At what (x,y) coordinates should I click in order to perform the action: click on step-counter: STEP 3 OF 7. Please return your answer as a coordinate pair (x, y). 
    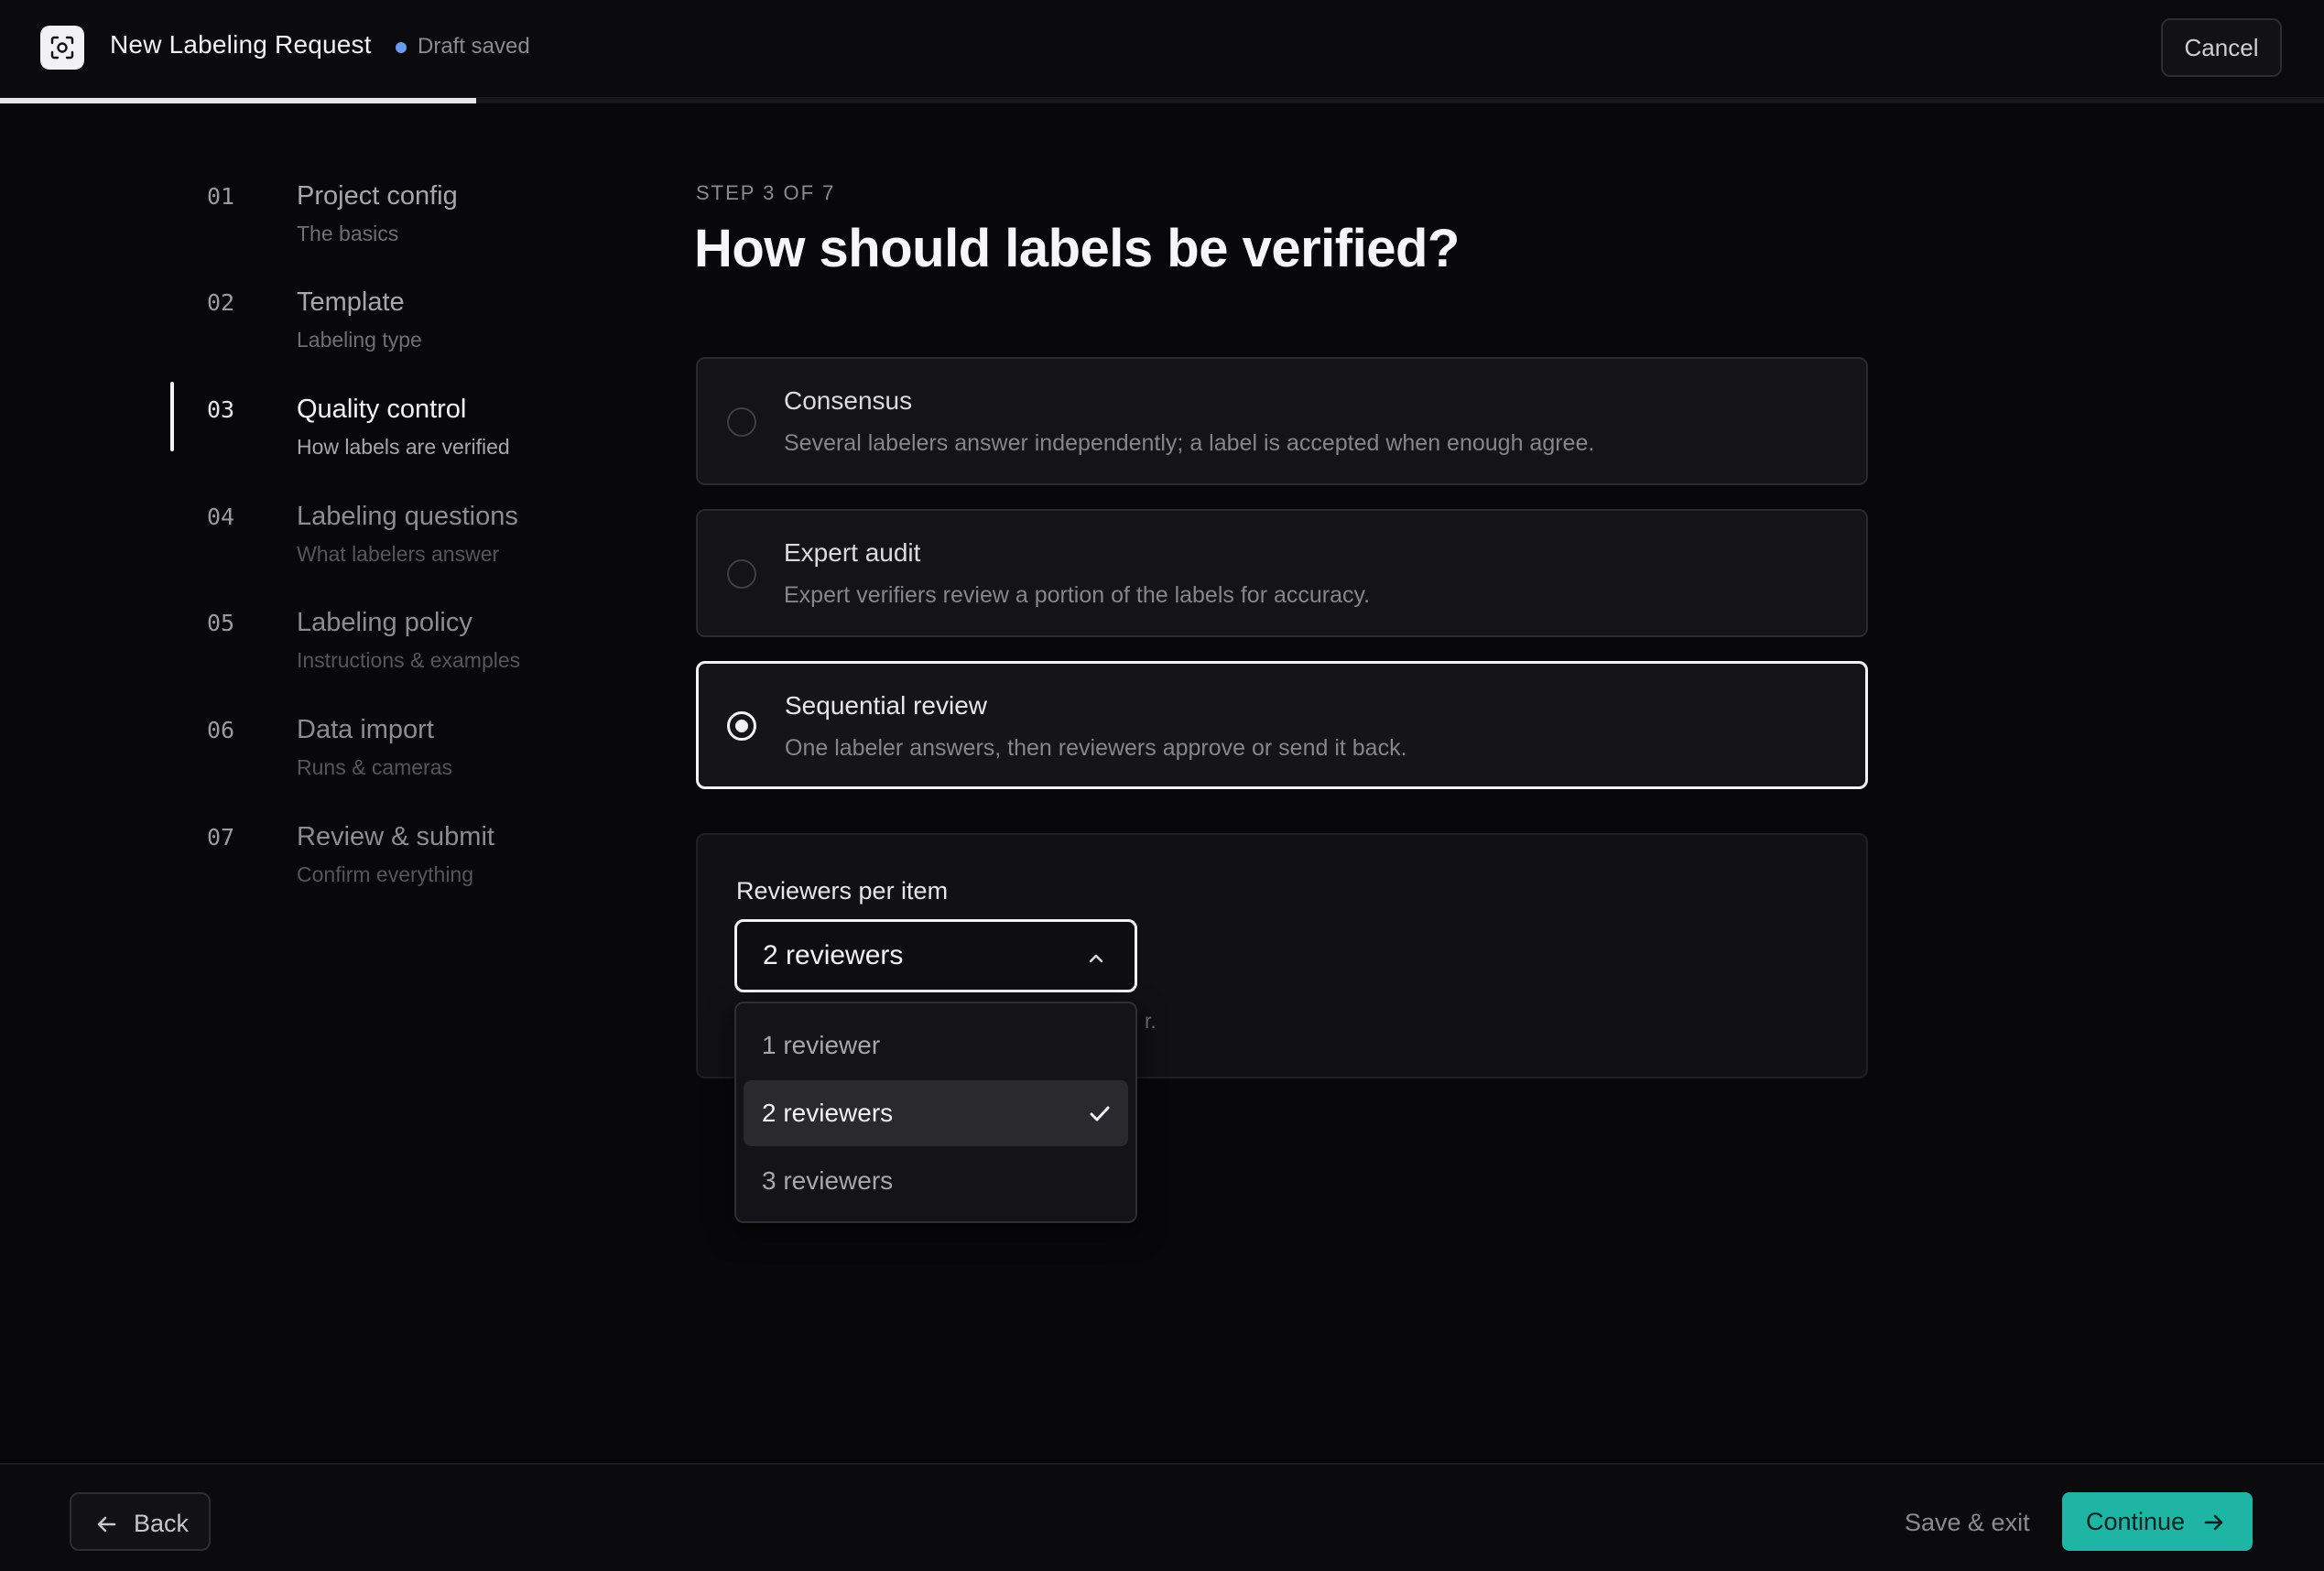
    Looking at the image, I should click on (766, 192).